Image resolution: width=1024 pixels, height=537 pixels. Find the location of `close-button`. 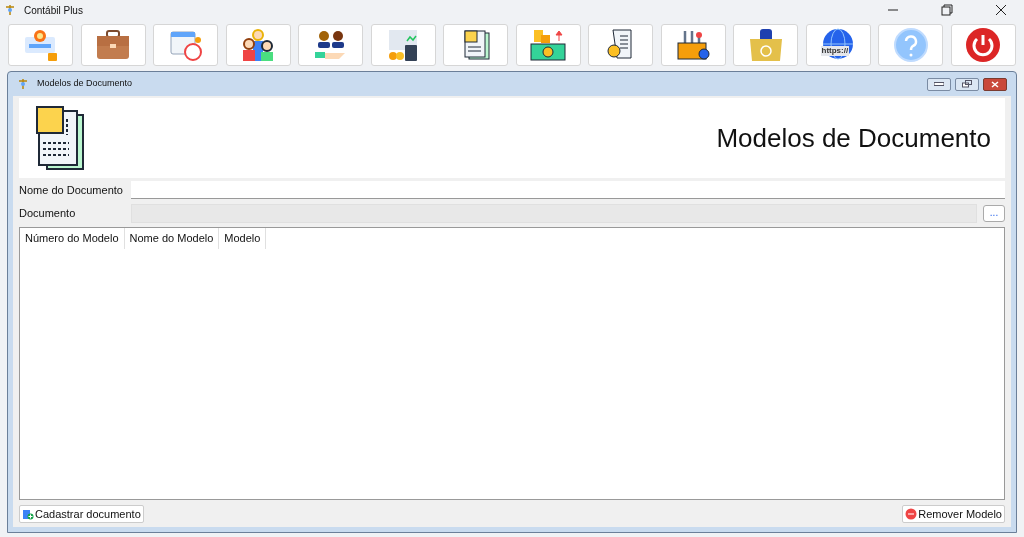

close-button is located at coordinates (995, 84).